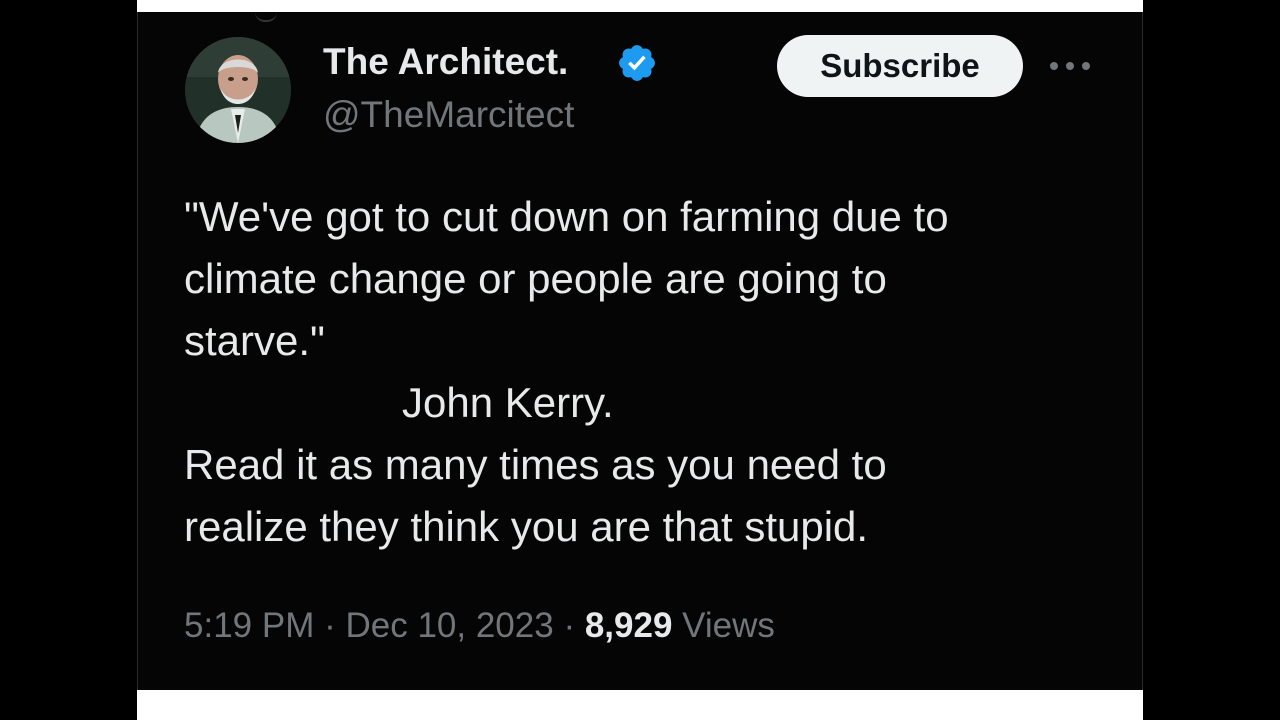 Image resolution: width=1280 pixels, height=720 pixels. I want to click on views-count: 8,929, so click(629, 625).